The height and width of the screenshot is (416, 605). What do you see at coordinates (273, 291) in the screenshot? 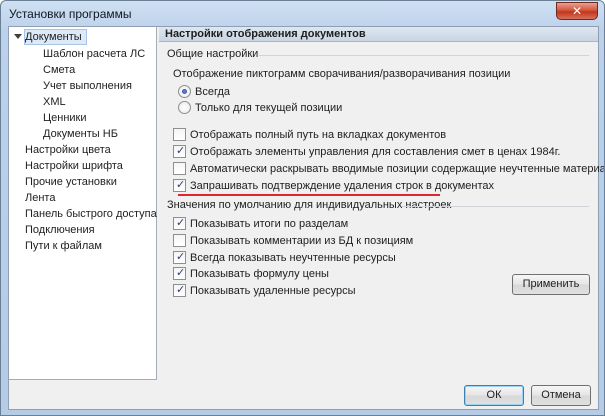
I see `checkbox-label: Показывать удаленные ресурсы` at bounding box center [273, 291].